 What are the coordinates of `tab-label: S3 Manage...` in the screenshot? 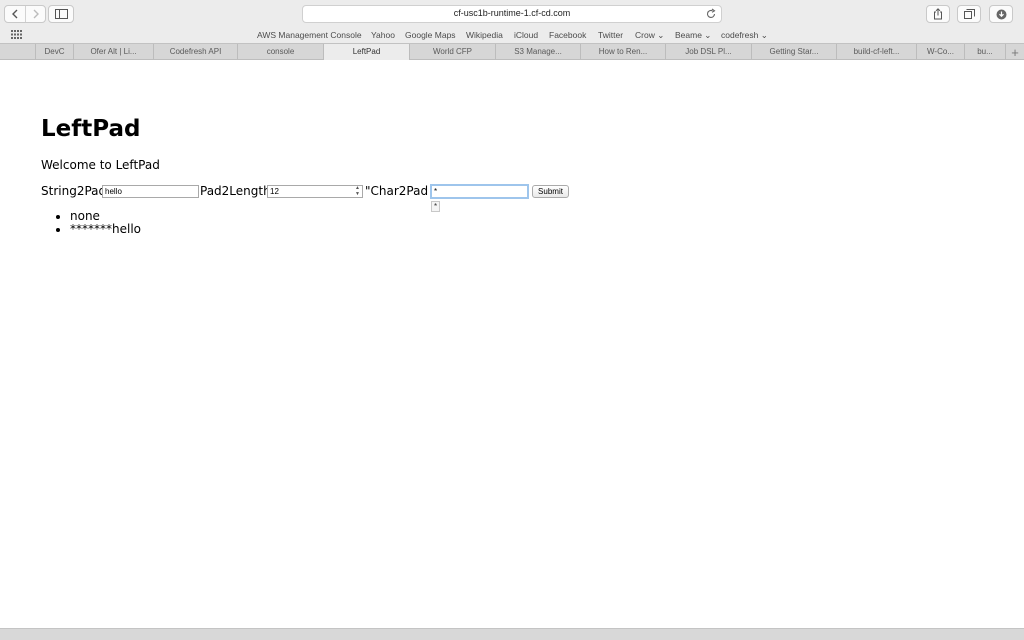 It's located at (538, 51).